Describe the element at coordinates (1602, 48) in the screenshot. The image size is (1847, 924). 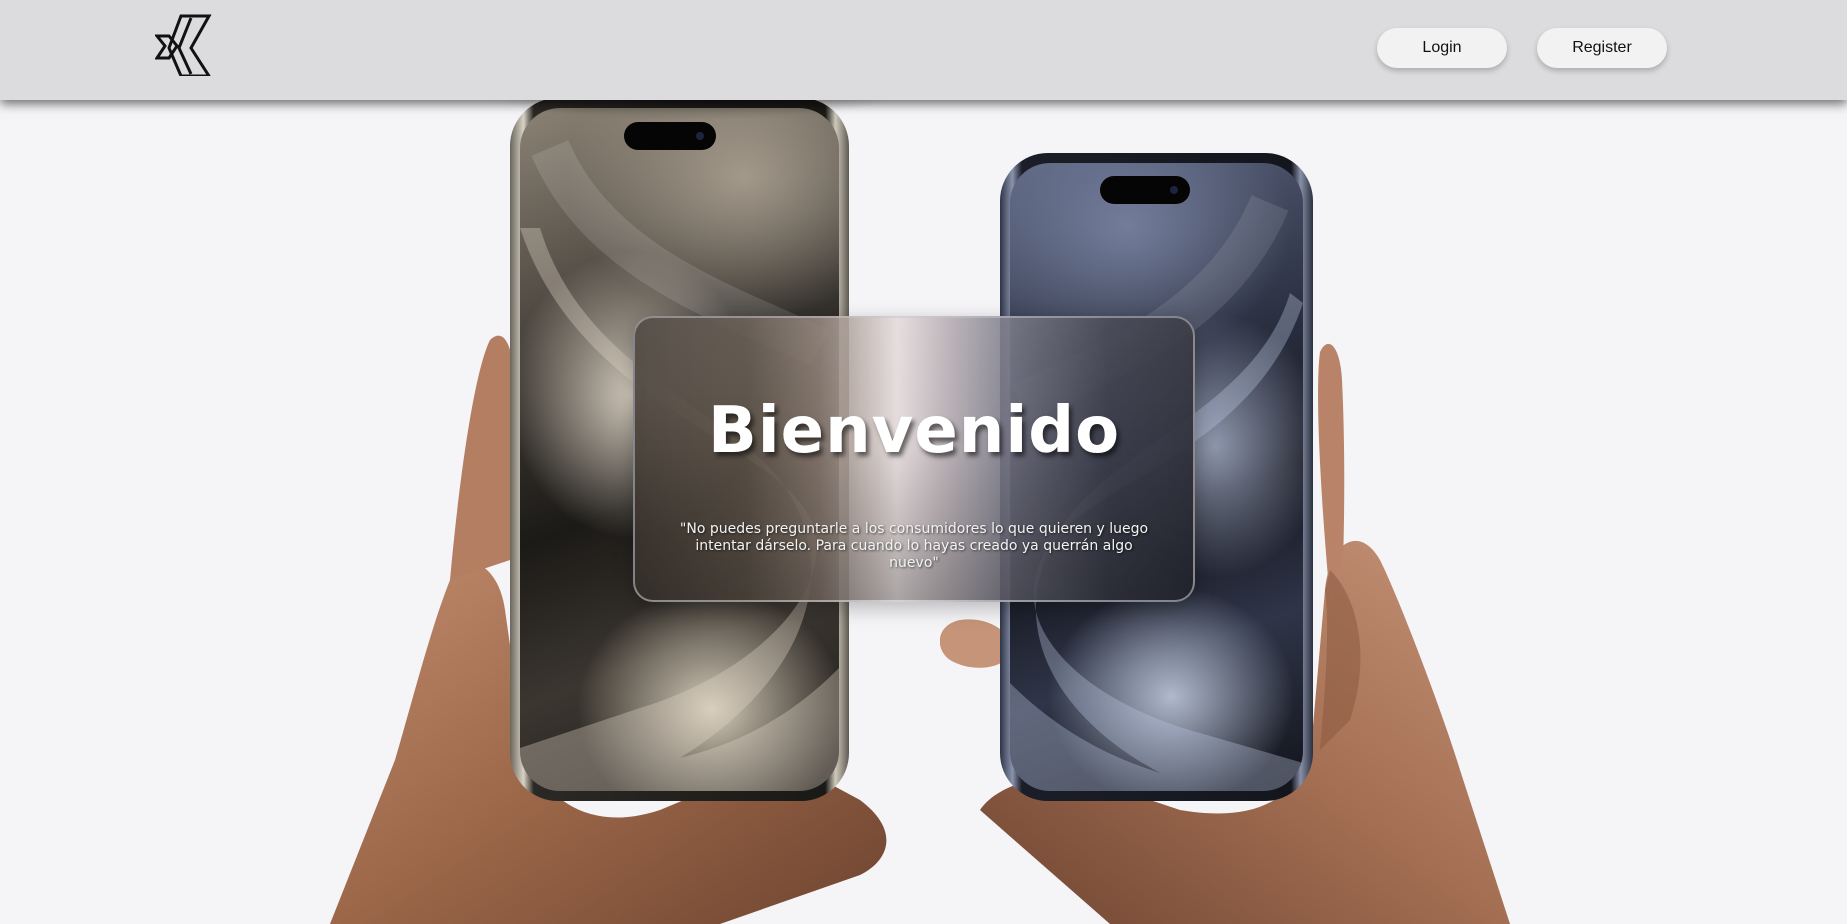
I see `register-button: Register` at that location.